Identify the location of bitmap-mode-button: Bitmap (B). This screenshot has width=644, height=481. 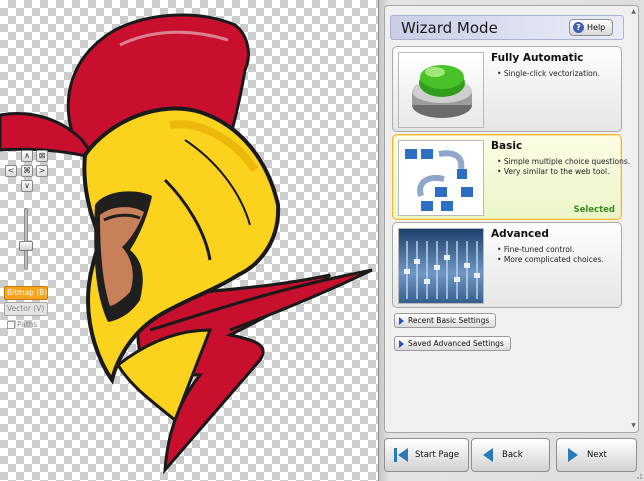
(26, 293).